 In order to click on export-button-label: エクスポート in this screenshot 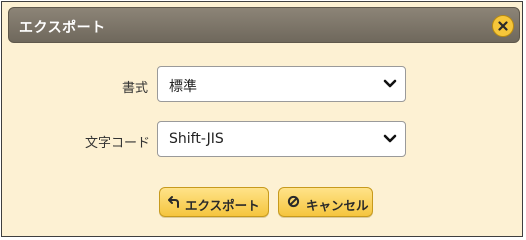, I will do `click(222, 205)`.